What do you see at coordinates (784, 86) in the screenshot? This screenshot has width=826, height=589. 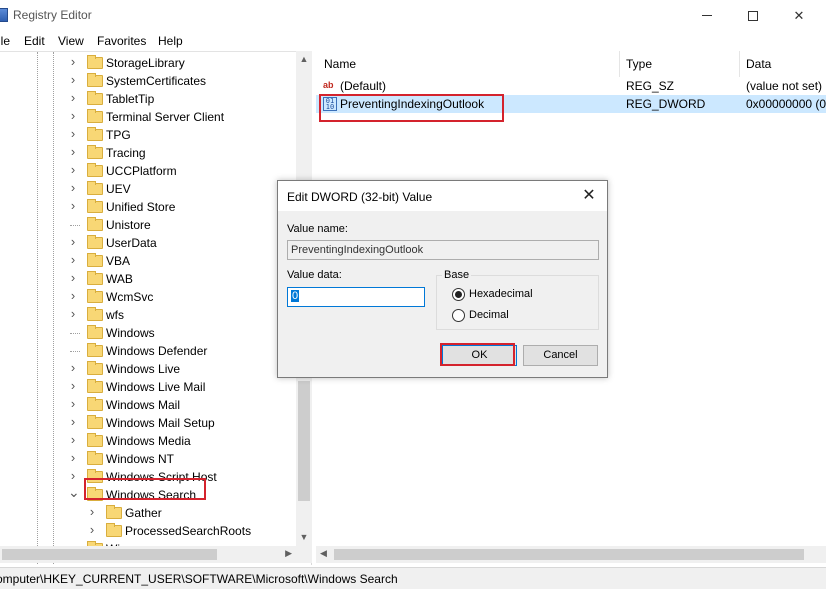 I see `value-data: (value not set)` at bounding box center [784, 86].